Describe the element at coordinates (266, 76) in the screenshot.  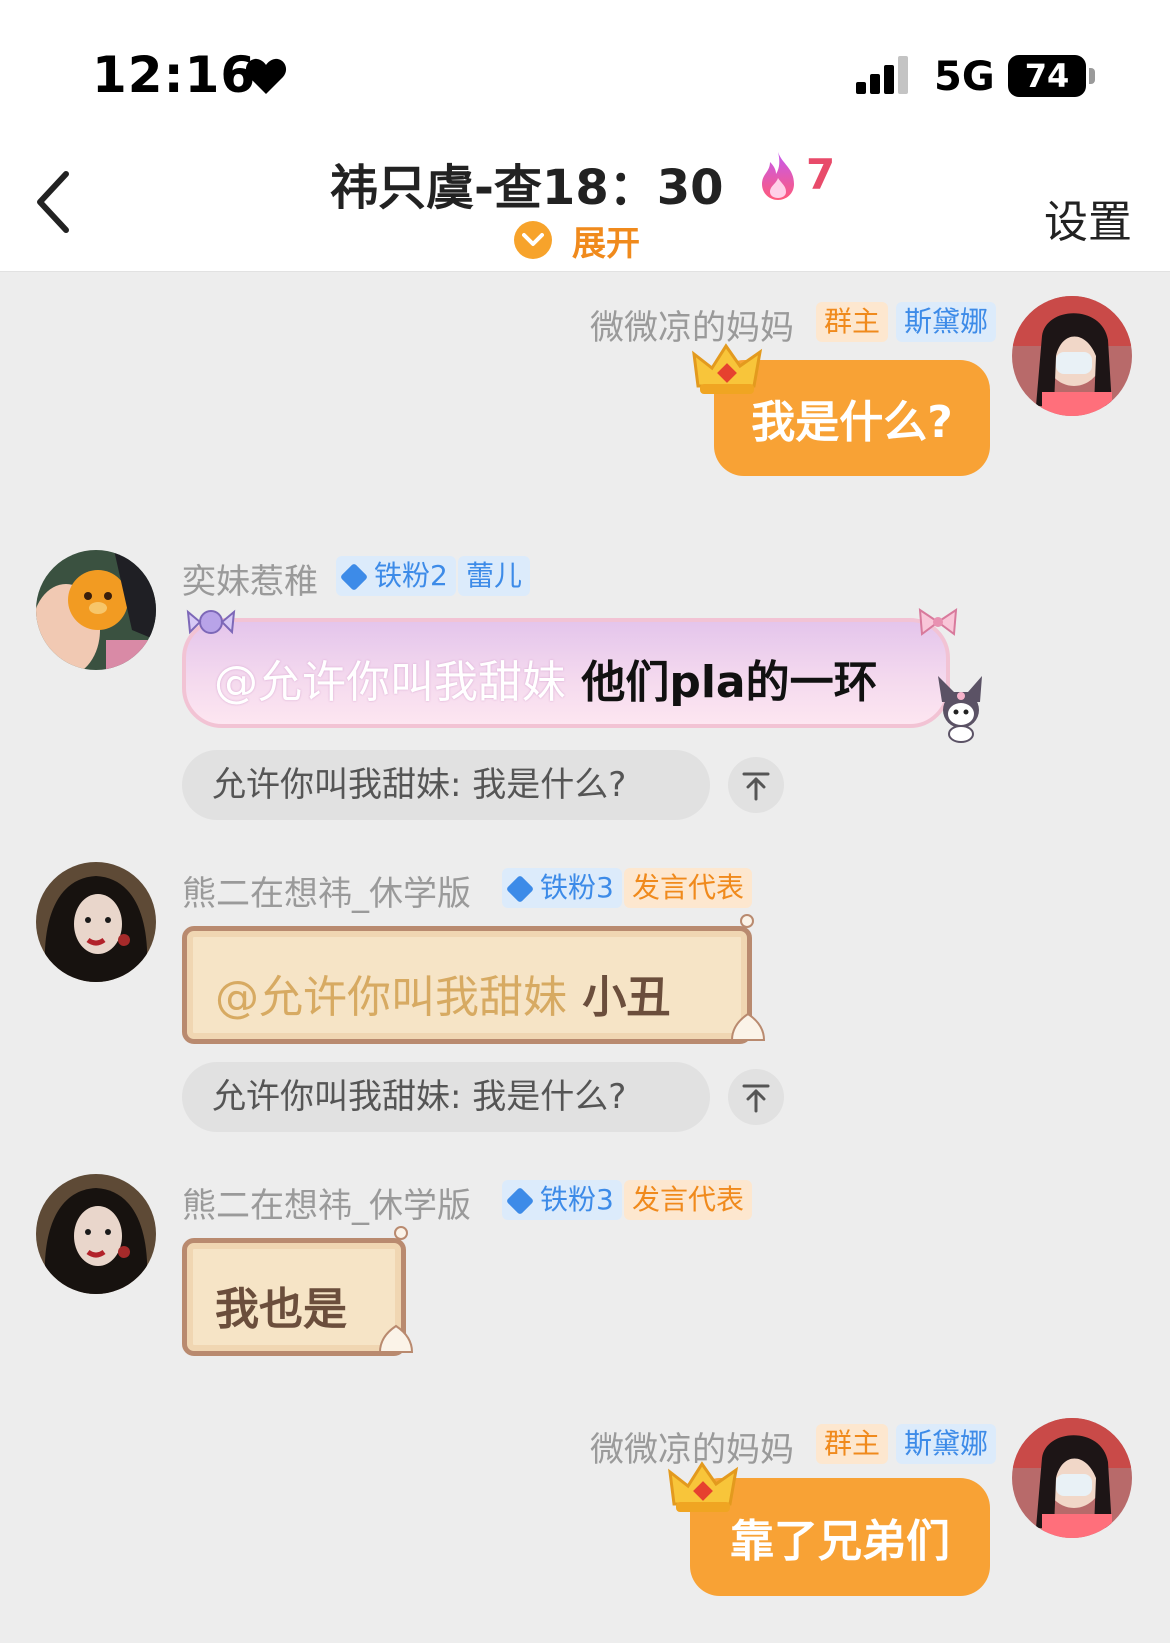
I see `heart-icon` at that location.